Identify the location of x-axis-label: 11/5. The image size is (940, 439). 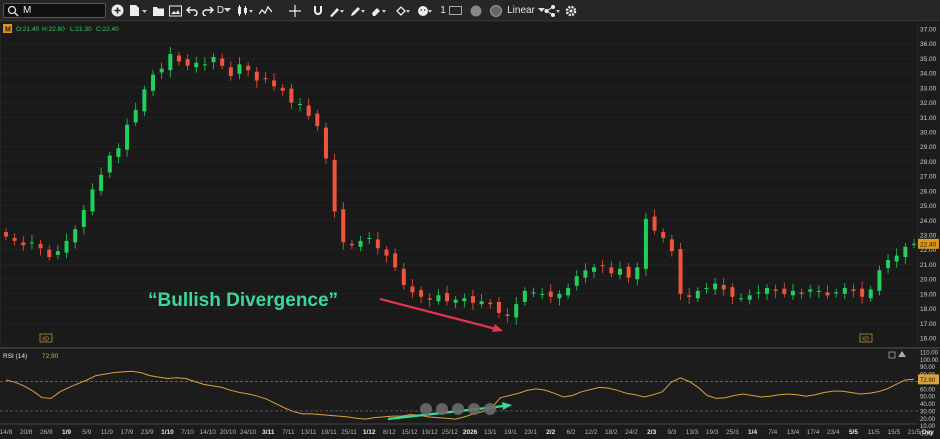
(874, 432).